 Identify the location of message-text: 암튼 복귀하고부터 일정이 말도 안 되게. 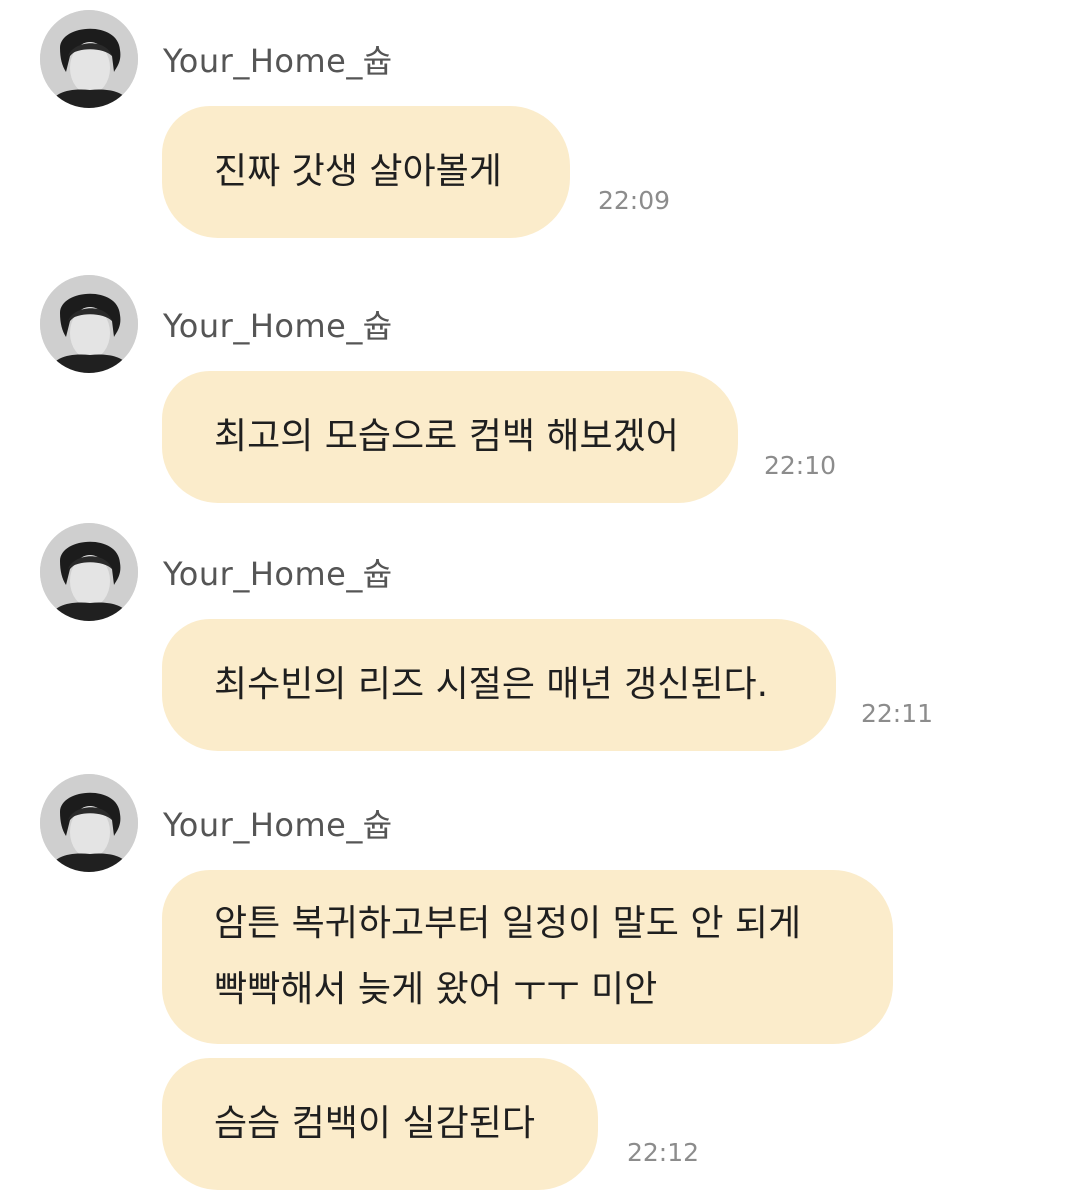
(508, 923).